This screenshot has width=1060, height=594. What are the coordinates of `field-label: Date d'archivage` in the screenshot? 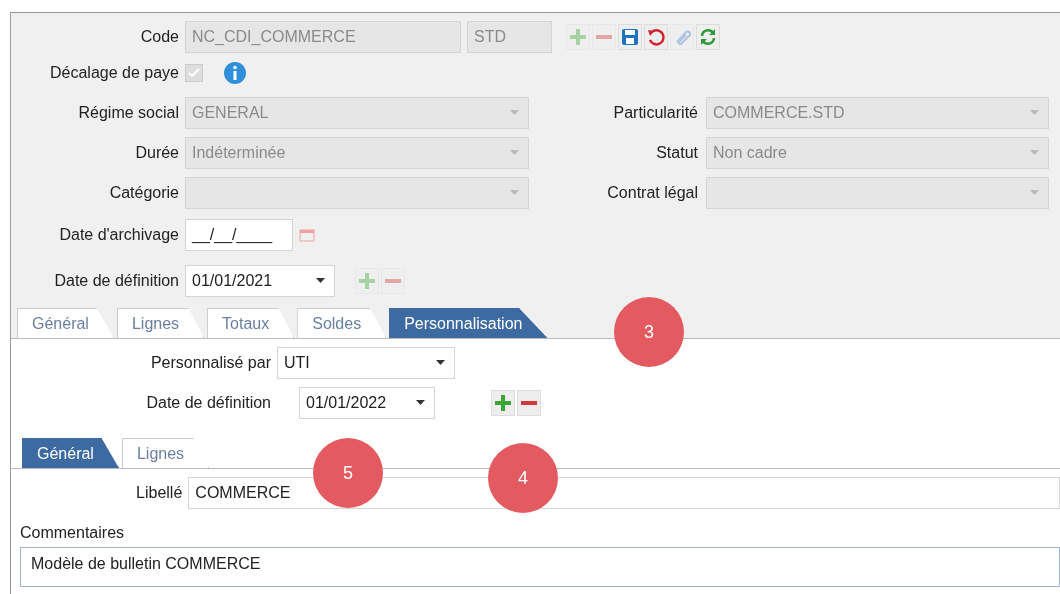 It's located at (118, 235).